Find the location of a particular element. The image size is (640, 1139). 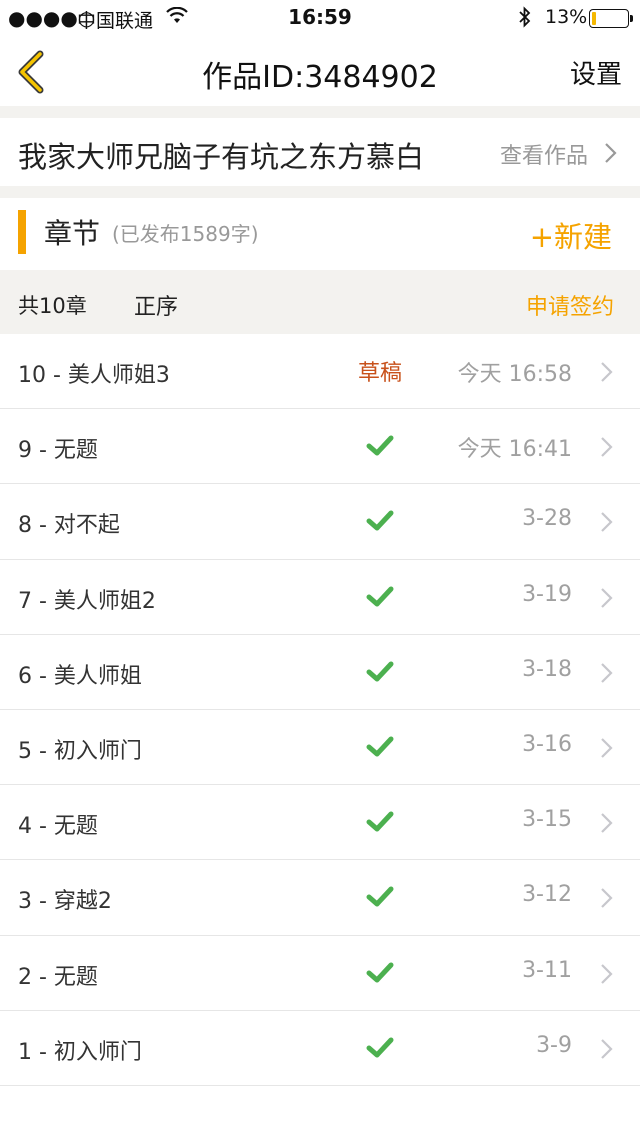

chapter-row: 6 - 美人师姐 3-18 is located at coordinates (320, 672).